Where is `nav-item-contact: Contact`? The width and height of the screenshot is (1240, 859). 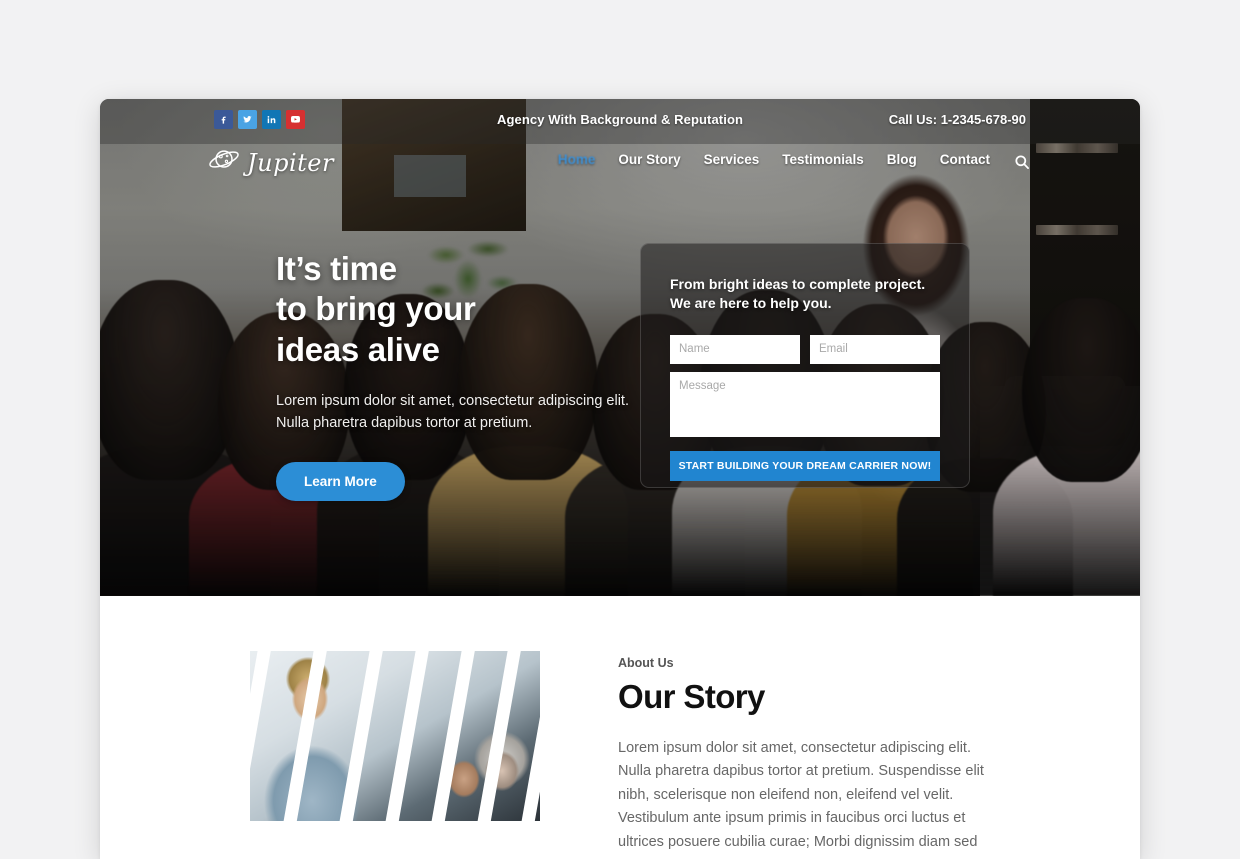
nav-item-contact: Contact is located at coordinates (965, 159).